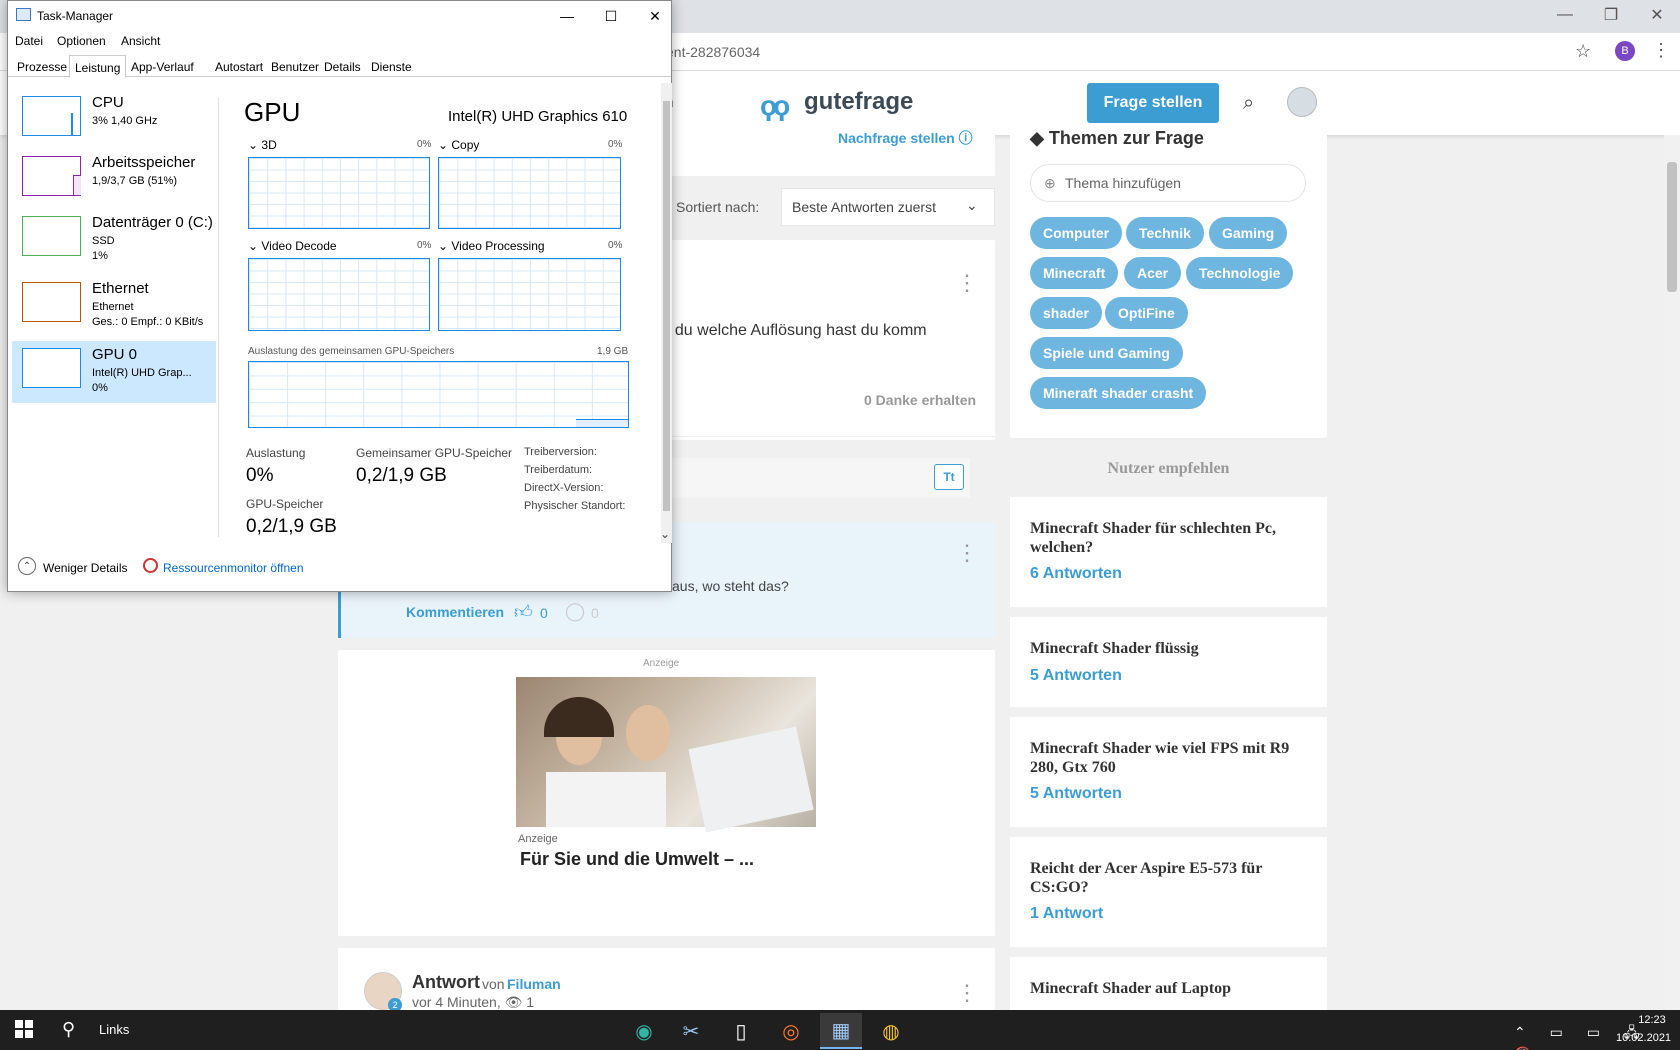 This screenshot has width=1680, height=1050. I want to click on related-answer-count: 1 Antwort, so click(1066, 914).